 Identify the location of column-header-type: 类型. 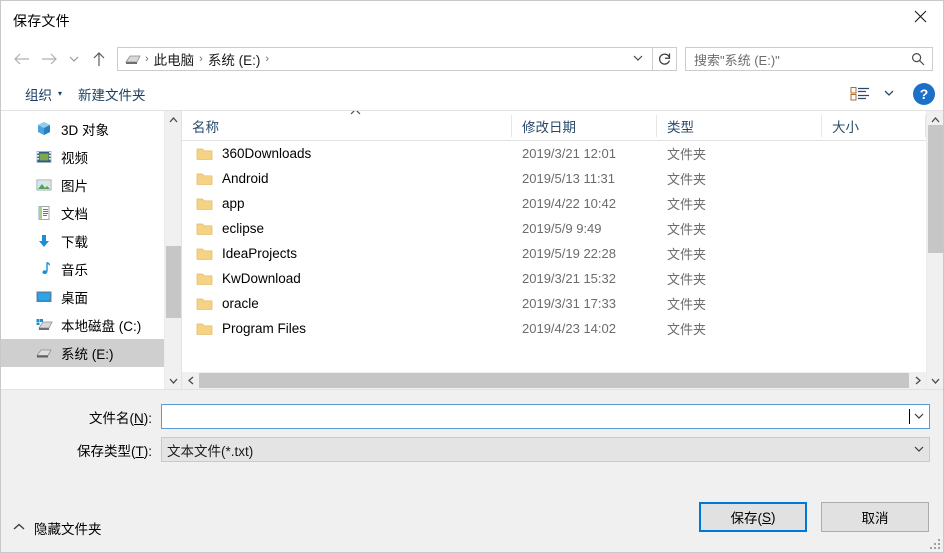
(739, 125).